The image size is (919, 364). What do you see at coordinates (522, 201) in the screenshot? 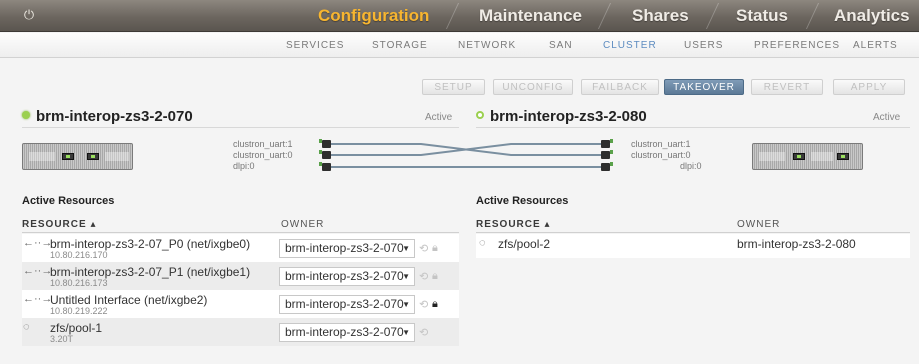
I see `section-title-right: Active Resources` at bounding box center [522, 201].